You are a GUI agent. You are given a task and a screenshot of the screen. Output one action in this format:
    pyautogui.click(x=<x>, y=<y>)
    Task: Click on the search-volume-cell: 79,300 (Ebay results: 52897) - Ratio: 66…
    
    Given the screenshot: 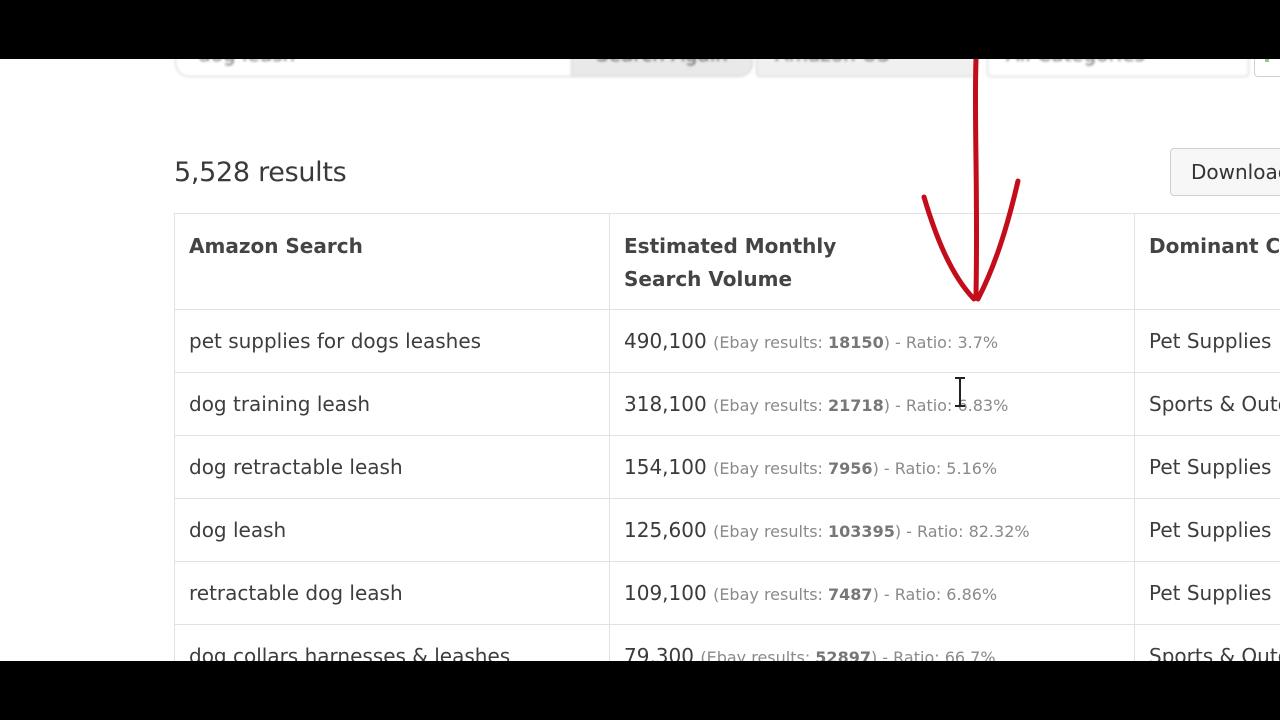 What is the action you would take?
    pyautogui.click(x=872, y=642)
    